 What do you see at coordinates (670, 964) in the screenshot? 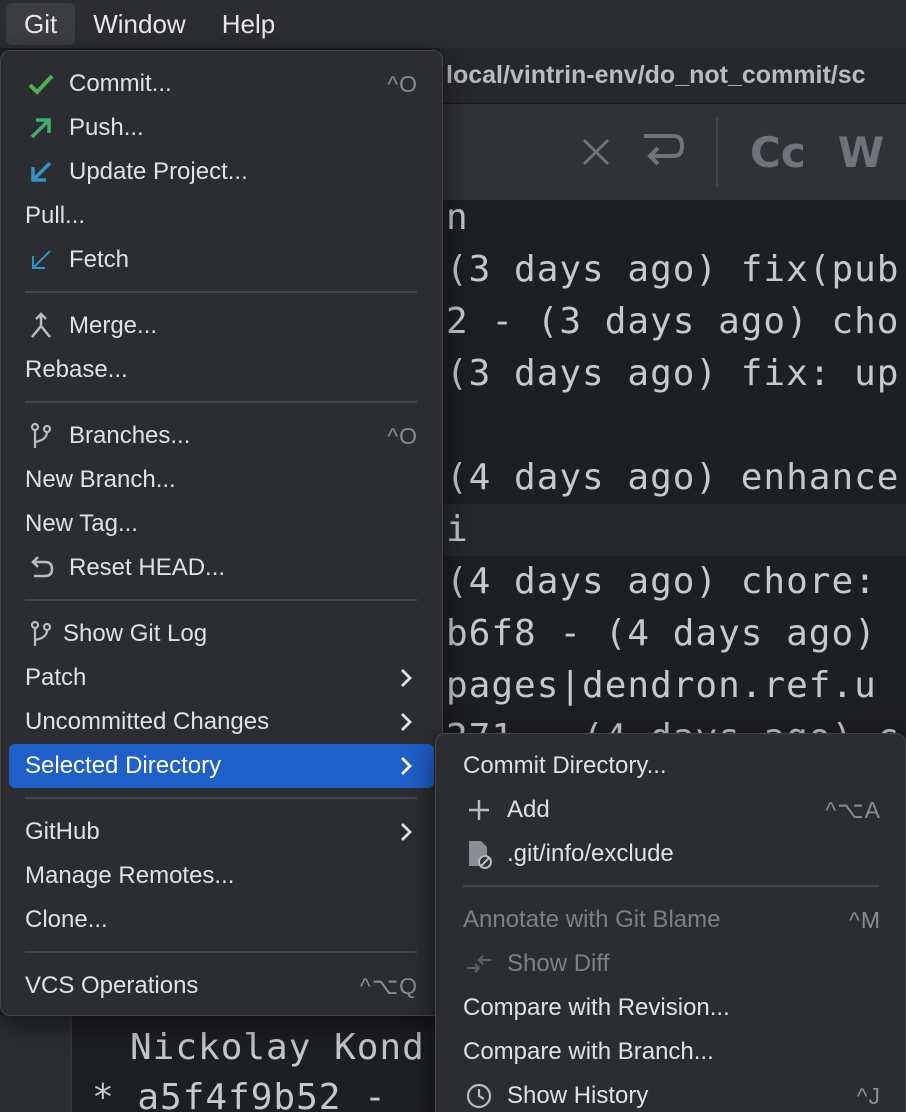
I see `menu-item-show-diff: Show Diff` at bounding box center [670, 964].